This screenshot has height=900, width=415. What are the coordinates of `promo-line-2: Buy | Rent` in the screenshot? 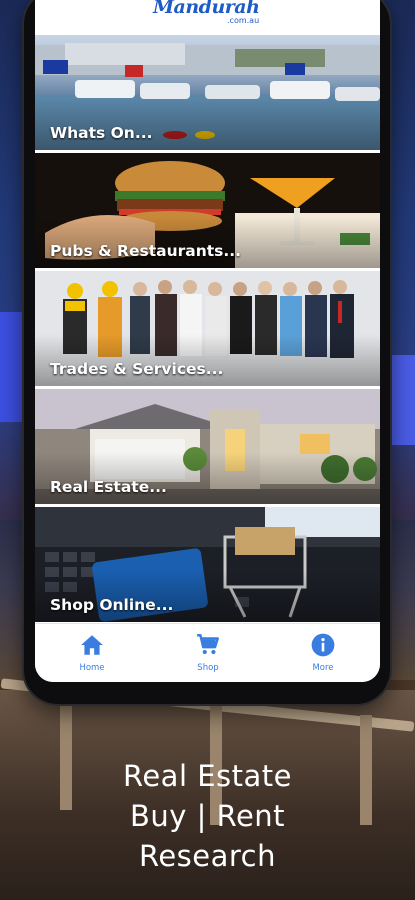 It's located at (207, 816).